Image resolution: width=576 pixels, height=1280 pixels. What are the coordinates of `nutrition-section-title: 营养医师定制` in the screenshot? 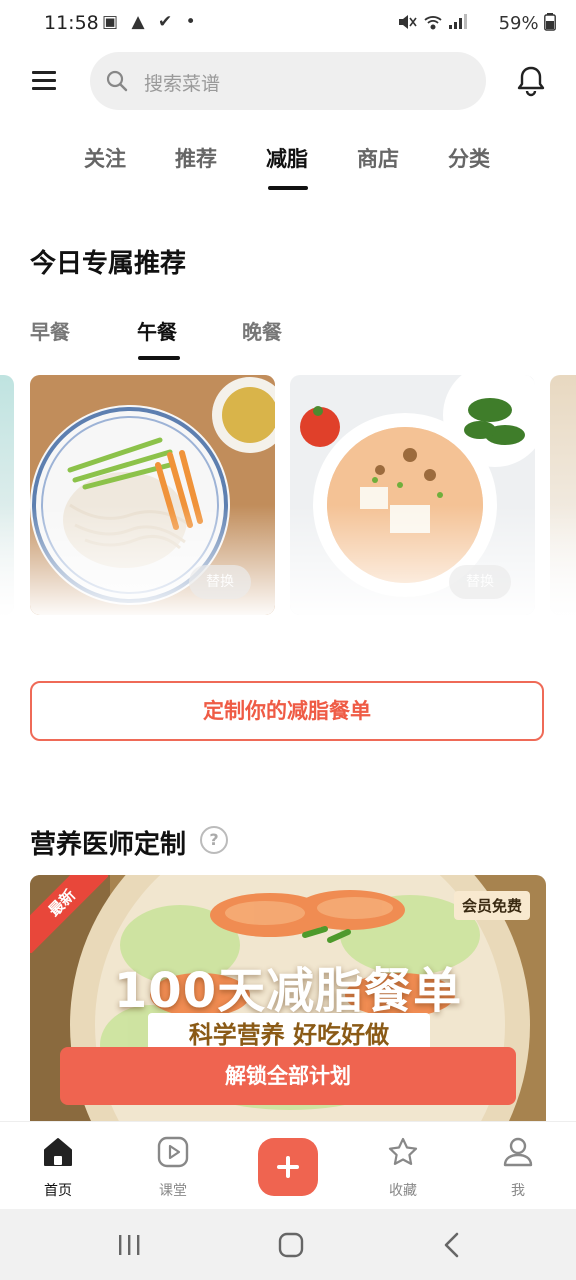 It's located at (108, 845).